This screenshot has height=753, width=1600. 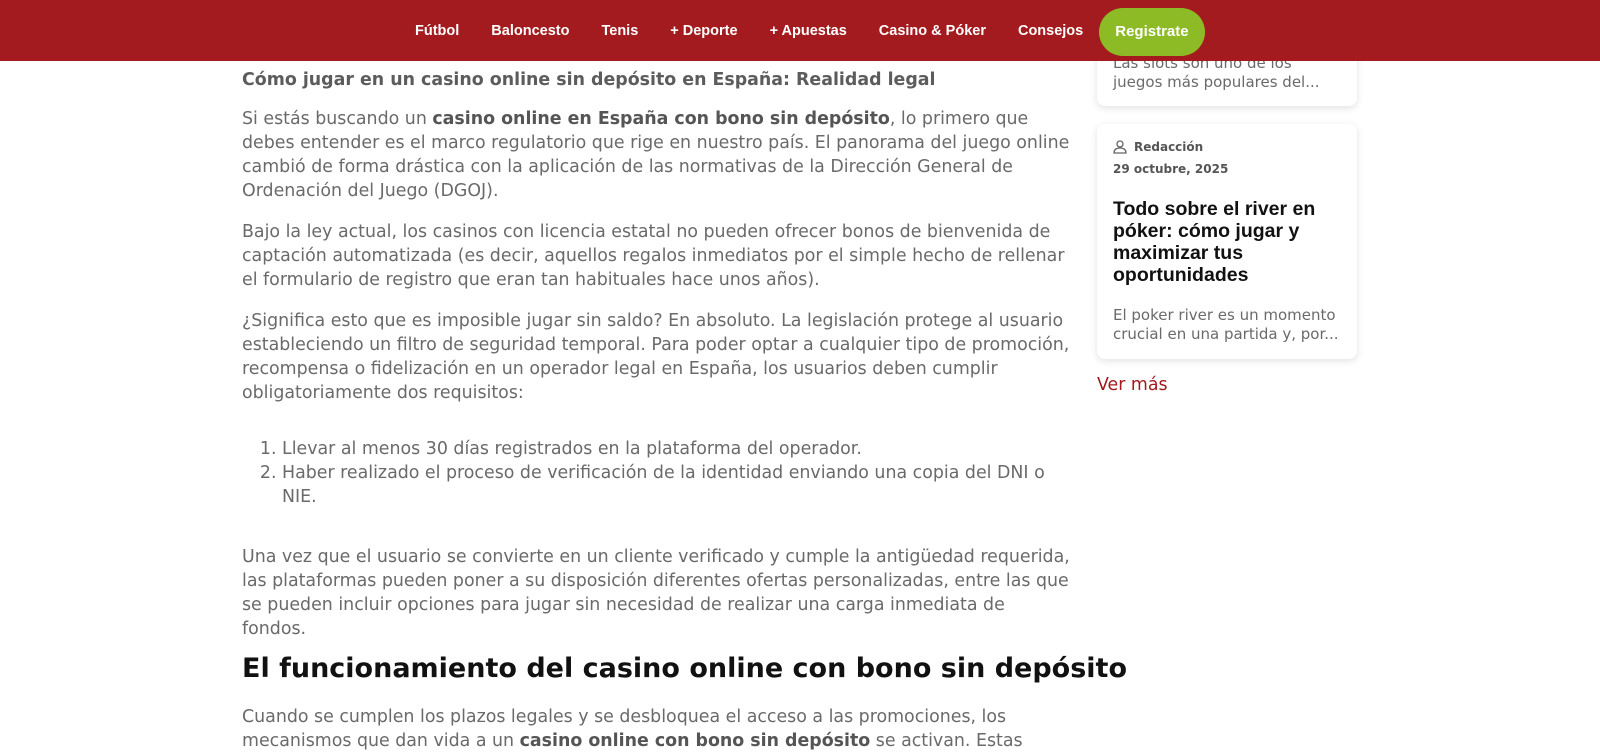 What do you see at coordinates (619, 31) in the screenshot?
I see `nav-item-tenis: Tenis` at bounding box center [619, 31].